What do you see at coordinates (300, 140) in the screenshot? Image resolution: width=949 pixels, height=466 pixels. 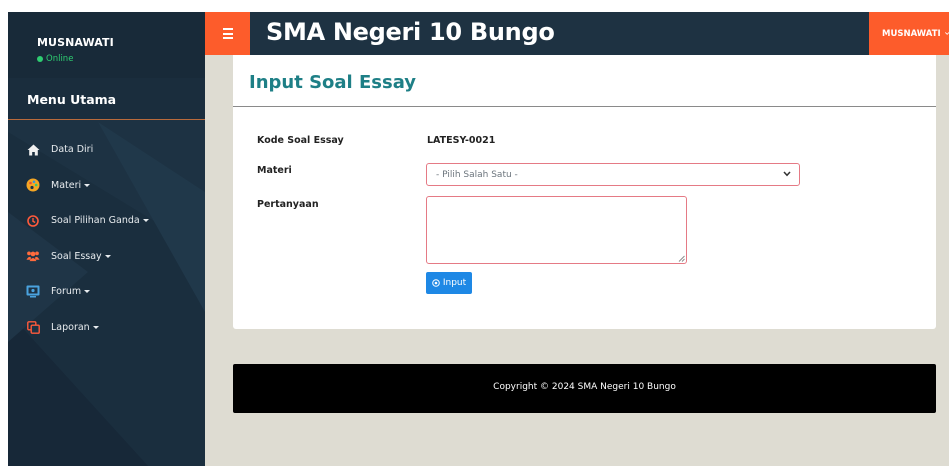 I see `code-label: Kode Soal Essay` at bounding box center [300, 140].